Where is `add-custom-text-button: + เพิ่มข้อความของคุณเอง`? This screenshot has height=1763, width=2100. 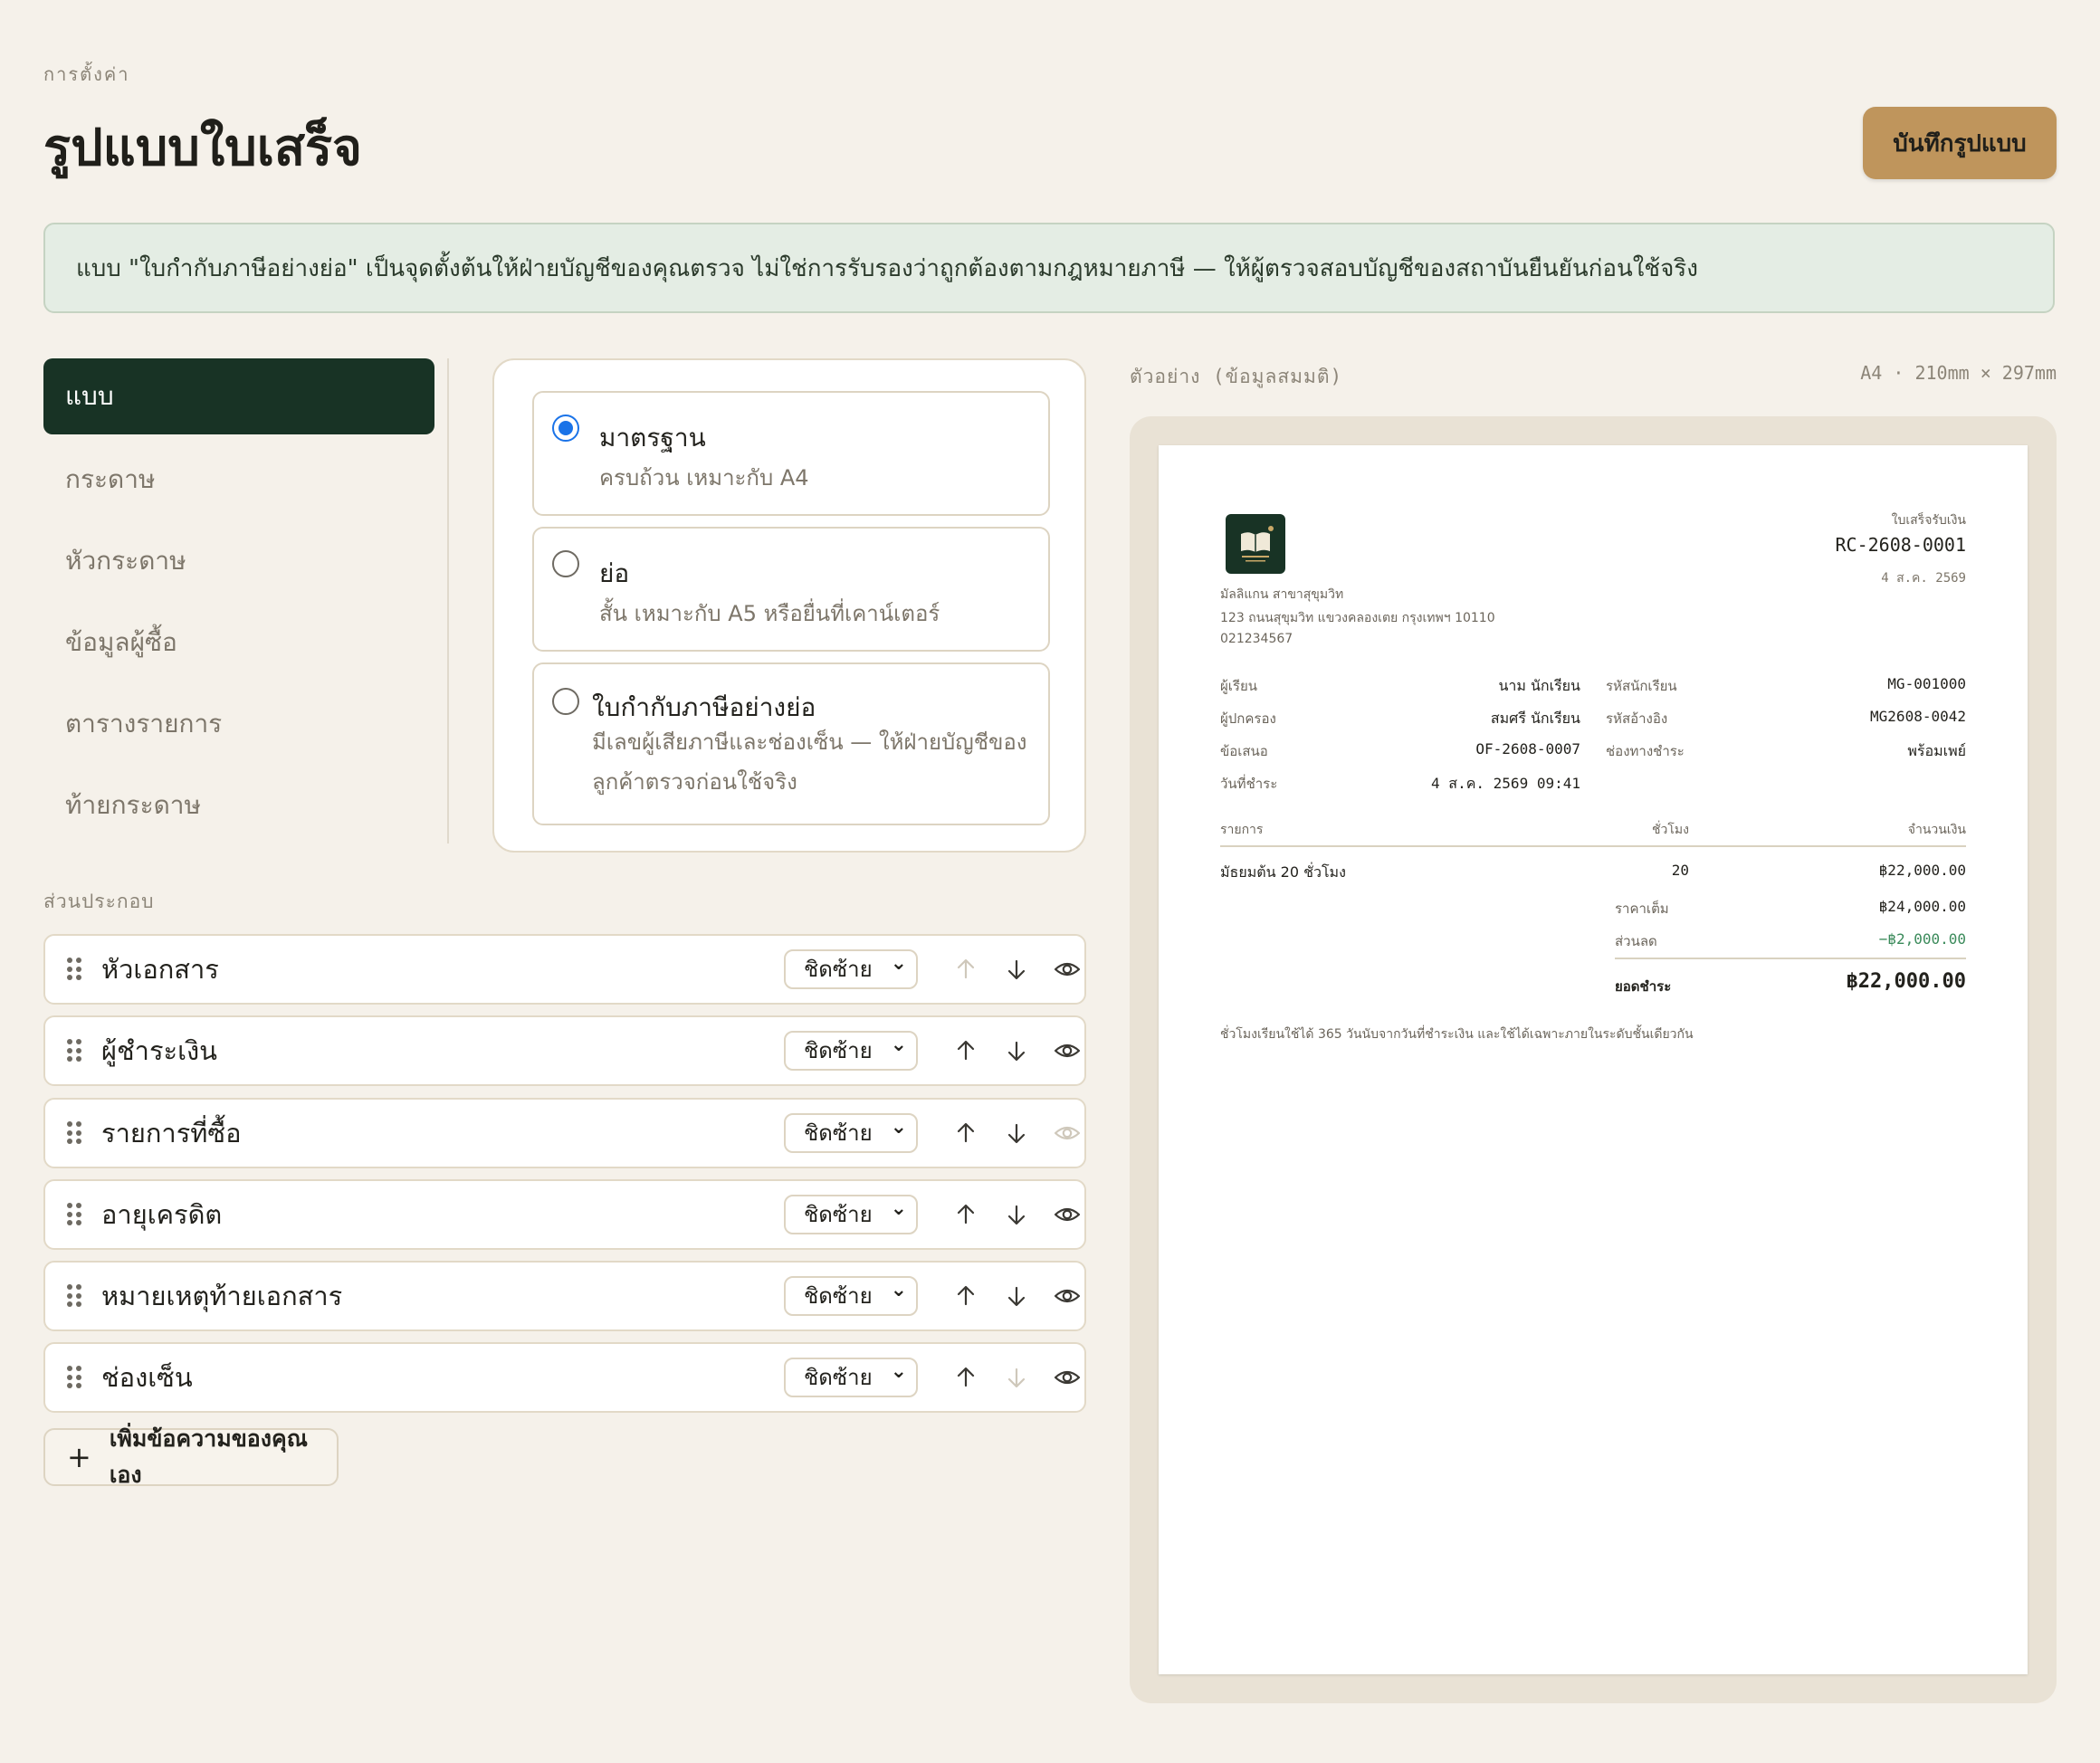
add-custom-text-button: + เพิ่มข้อความของคุณเอง is located at coordinates (191, 1456).